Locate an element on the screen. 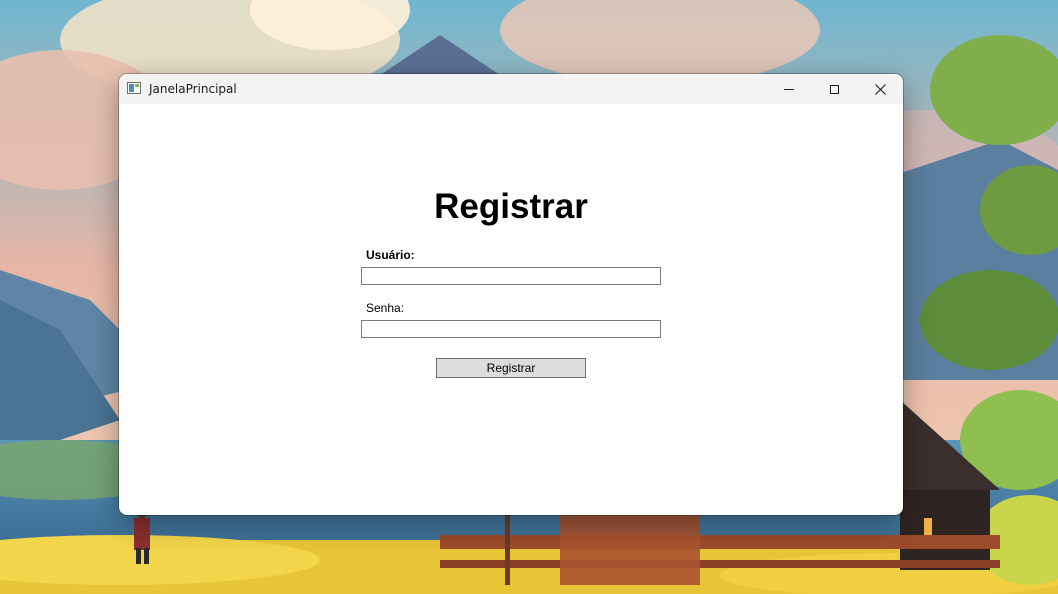 Image resolution: width=1058 pixels, height=594 pixels. close-button is located at coordinates (880, 89).